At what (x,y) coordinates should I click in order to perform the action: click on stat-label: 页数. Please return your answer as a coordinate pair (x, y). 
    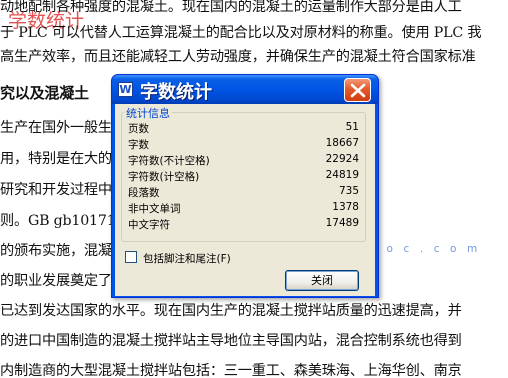
    Looking at the image, I should click on (138, 129).